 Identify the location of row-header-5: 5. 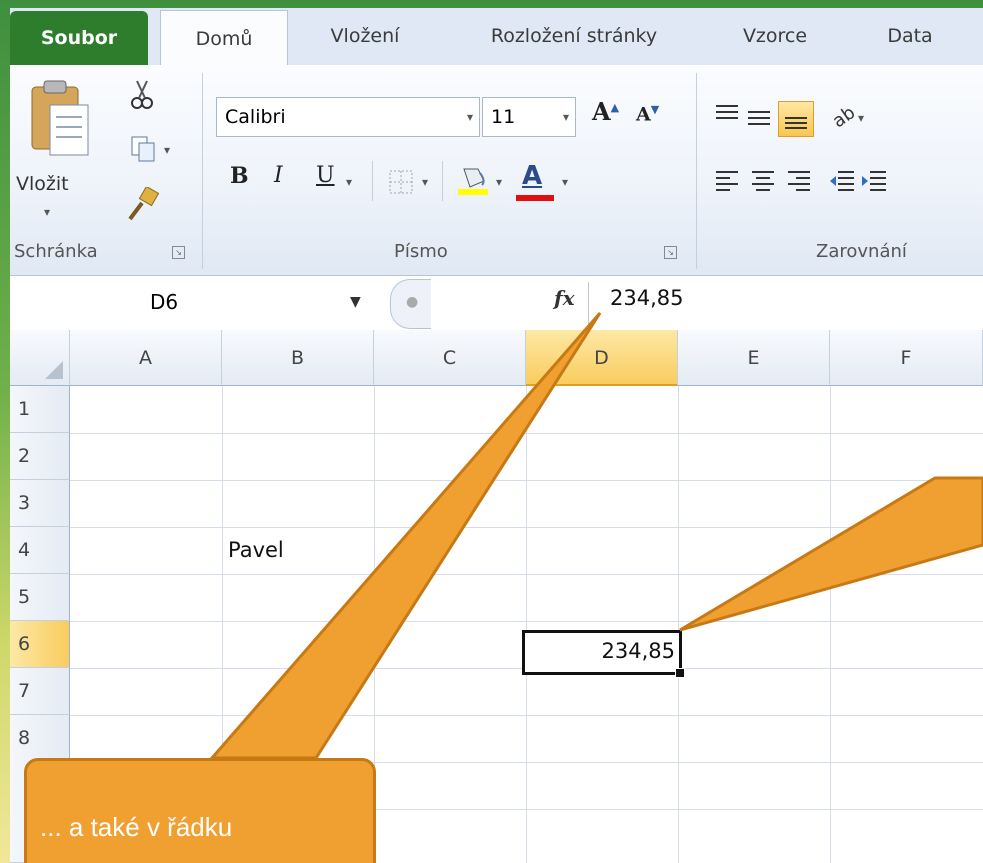
(40, 597).